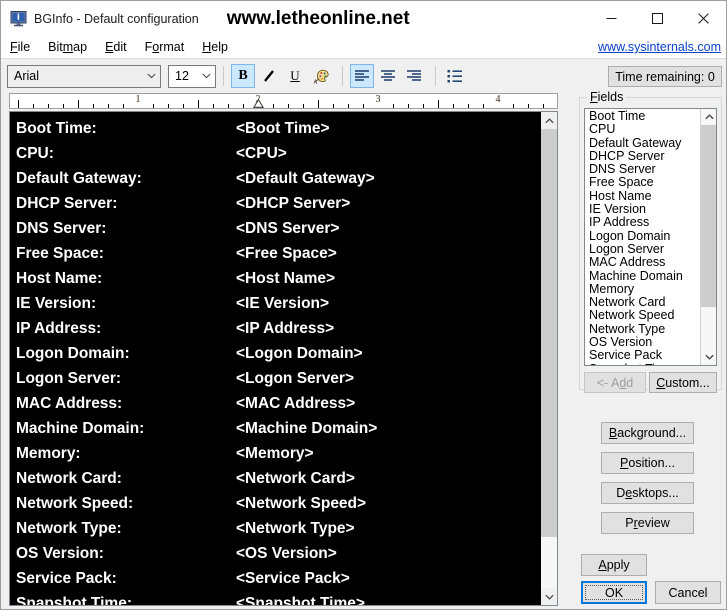 This screenshot has height=610, width=727. What do you see at coordinates (647, 523) in the screenshot?
I see `preview-button: Preview` at bounding box center [647, 523].